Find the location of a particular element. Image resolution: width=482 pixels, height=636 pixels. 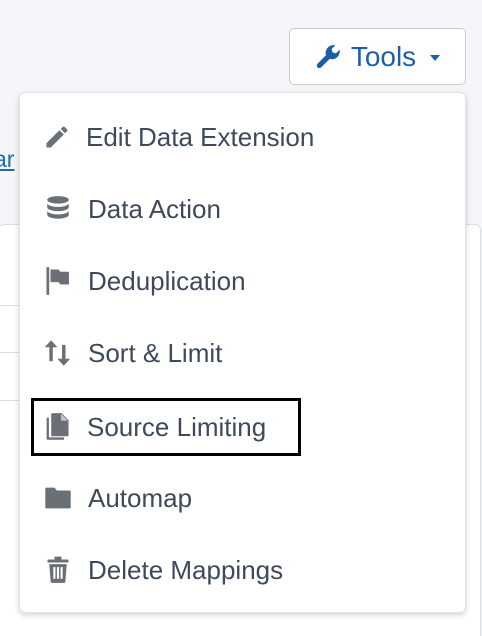

menu-item-deduplication: Deduplication is located at coordinates (166, 281).